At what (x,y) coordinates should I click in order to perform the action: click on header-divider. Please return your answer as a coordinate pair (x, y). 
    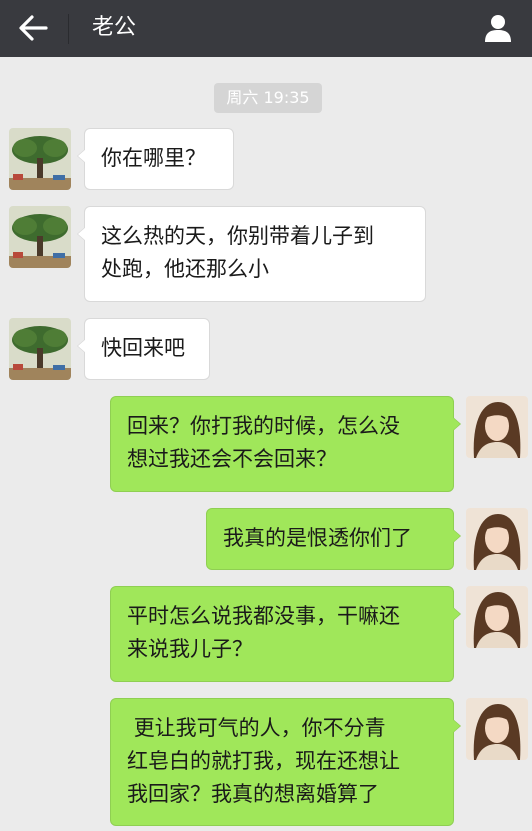
    Looking at the image, I should click on (68, 29).